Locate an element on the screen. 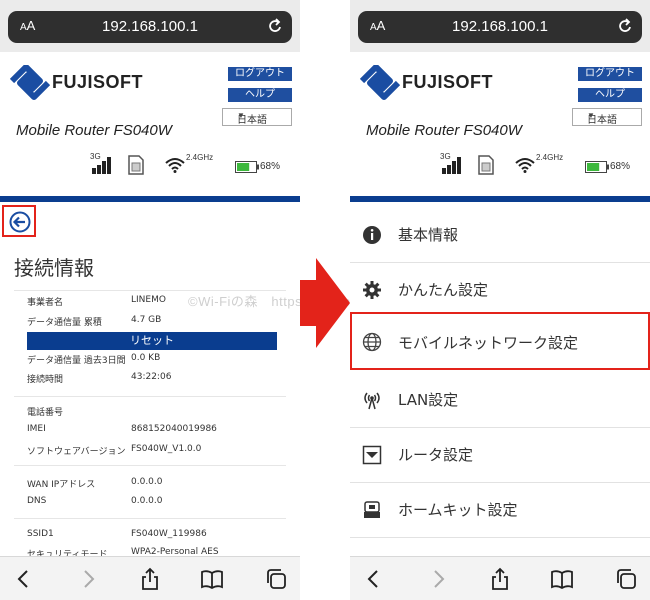 This screenshot has width=650, height=600. info-row: DNS 0.0.0.0 is located at coordinates (95, 501).